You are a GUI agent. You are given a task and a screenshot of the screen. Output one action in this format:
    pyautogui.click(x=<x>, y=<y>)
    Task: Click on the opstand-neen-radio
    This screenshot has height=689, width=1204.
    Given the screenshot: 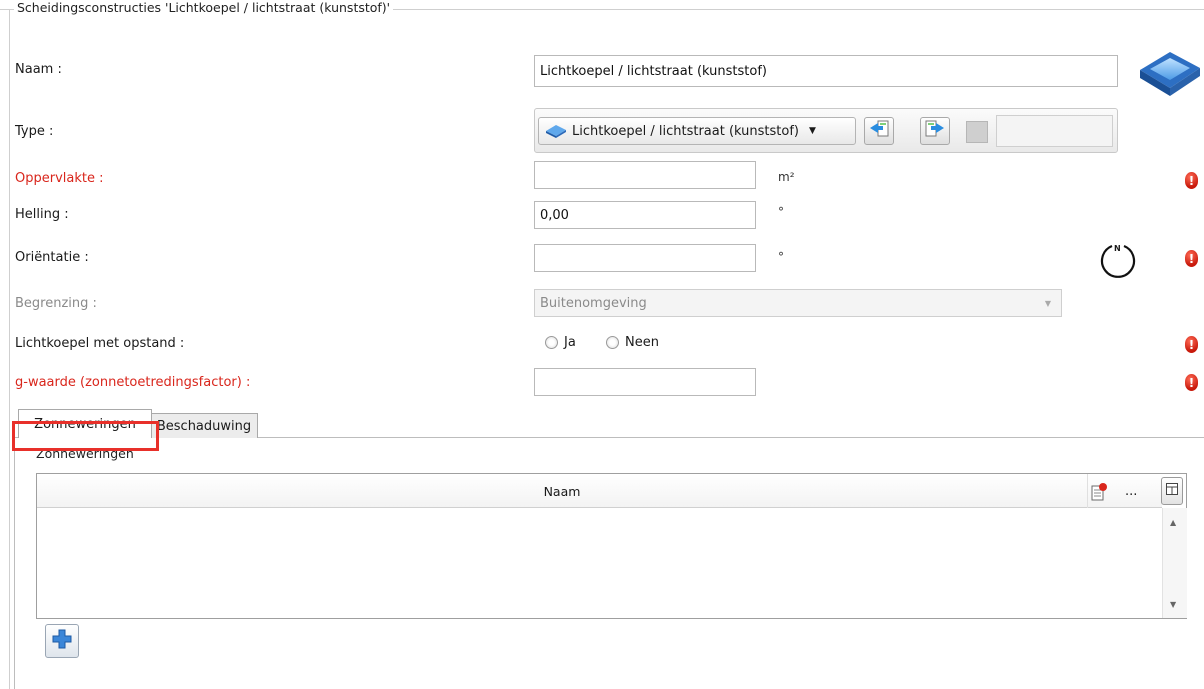 What is the action you would take?
    pyautogui.click(x=612, y=342)
    